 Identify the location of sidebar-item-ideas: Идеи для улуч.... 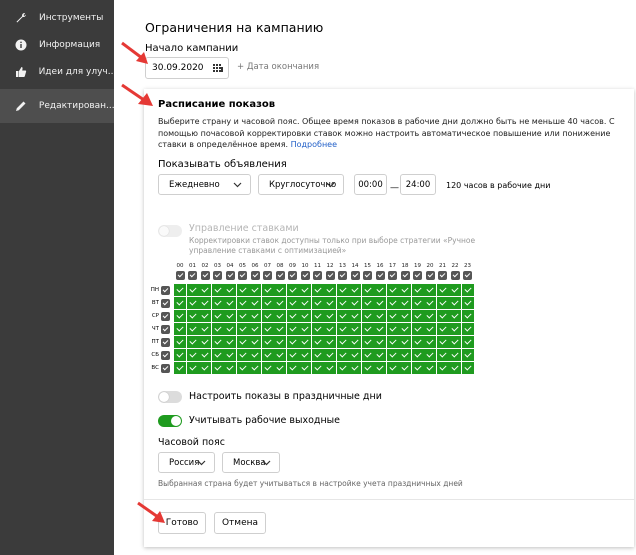
(57, 71).